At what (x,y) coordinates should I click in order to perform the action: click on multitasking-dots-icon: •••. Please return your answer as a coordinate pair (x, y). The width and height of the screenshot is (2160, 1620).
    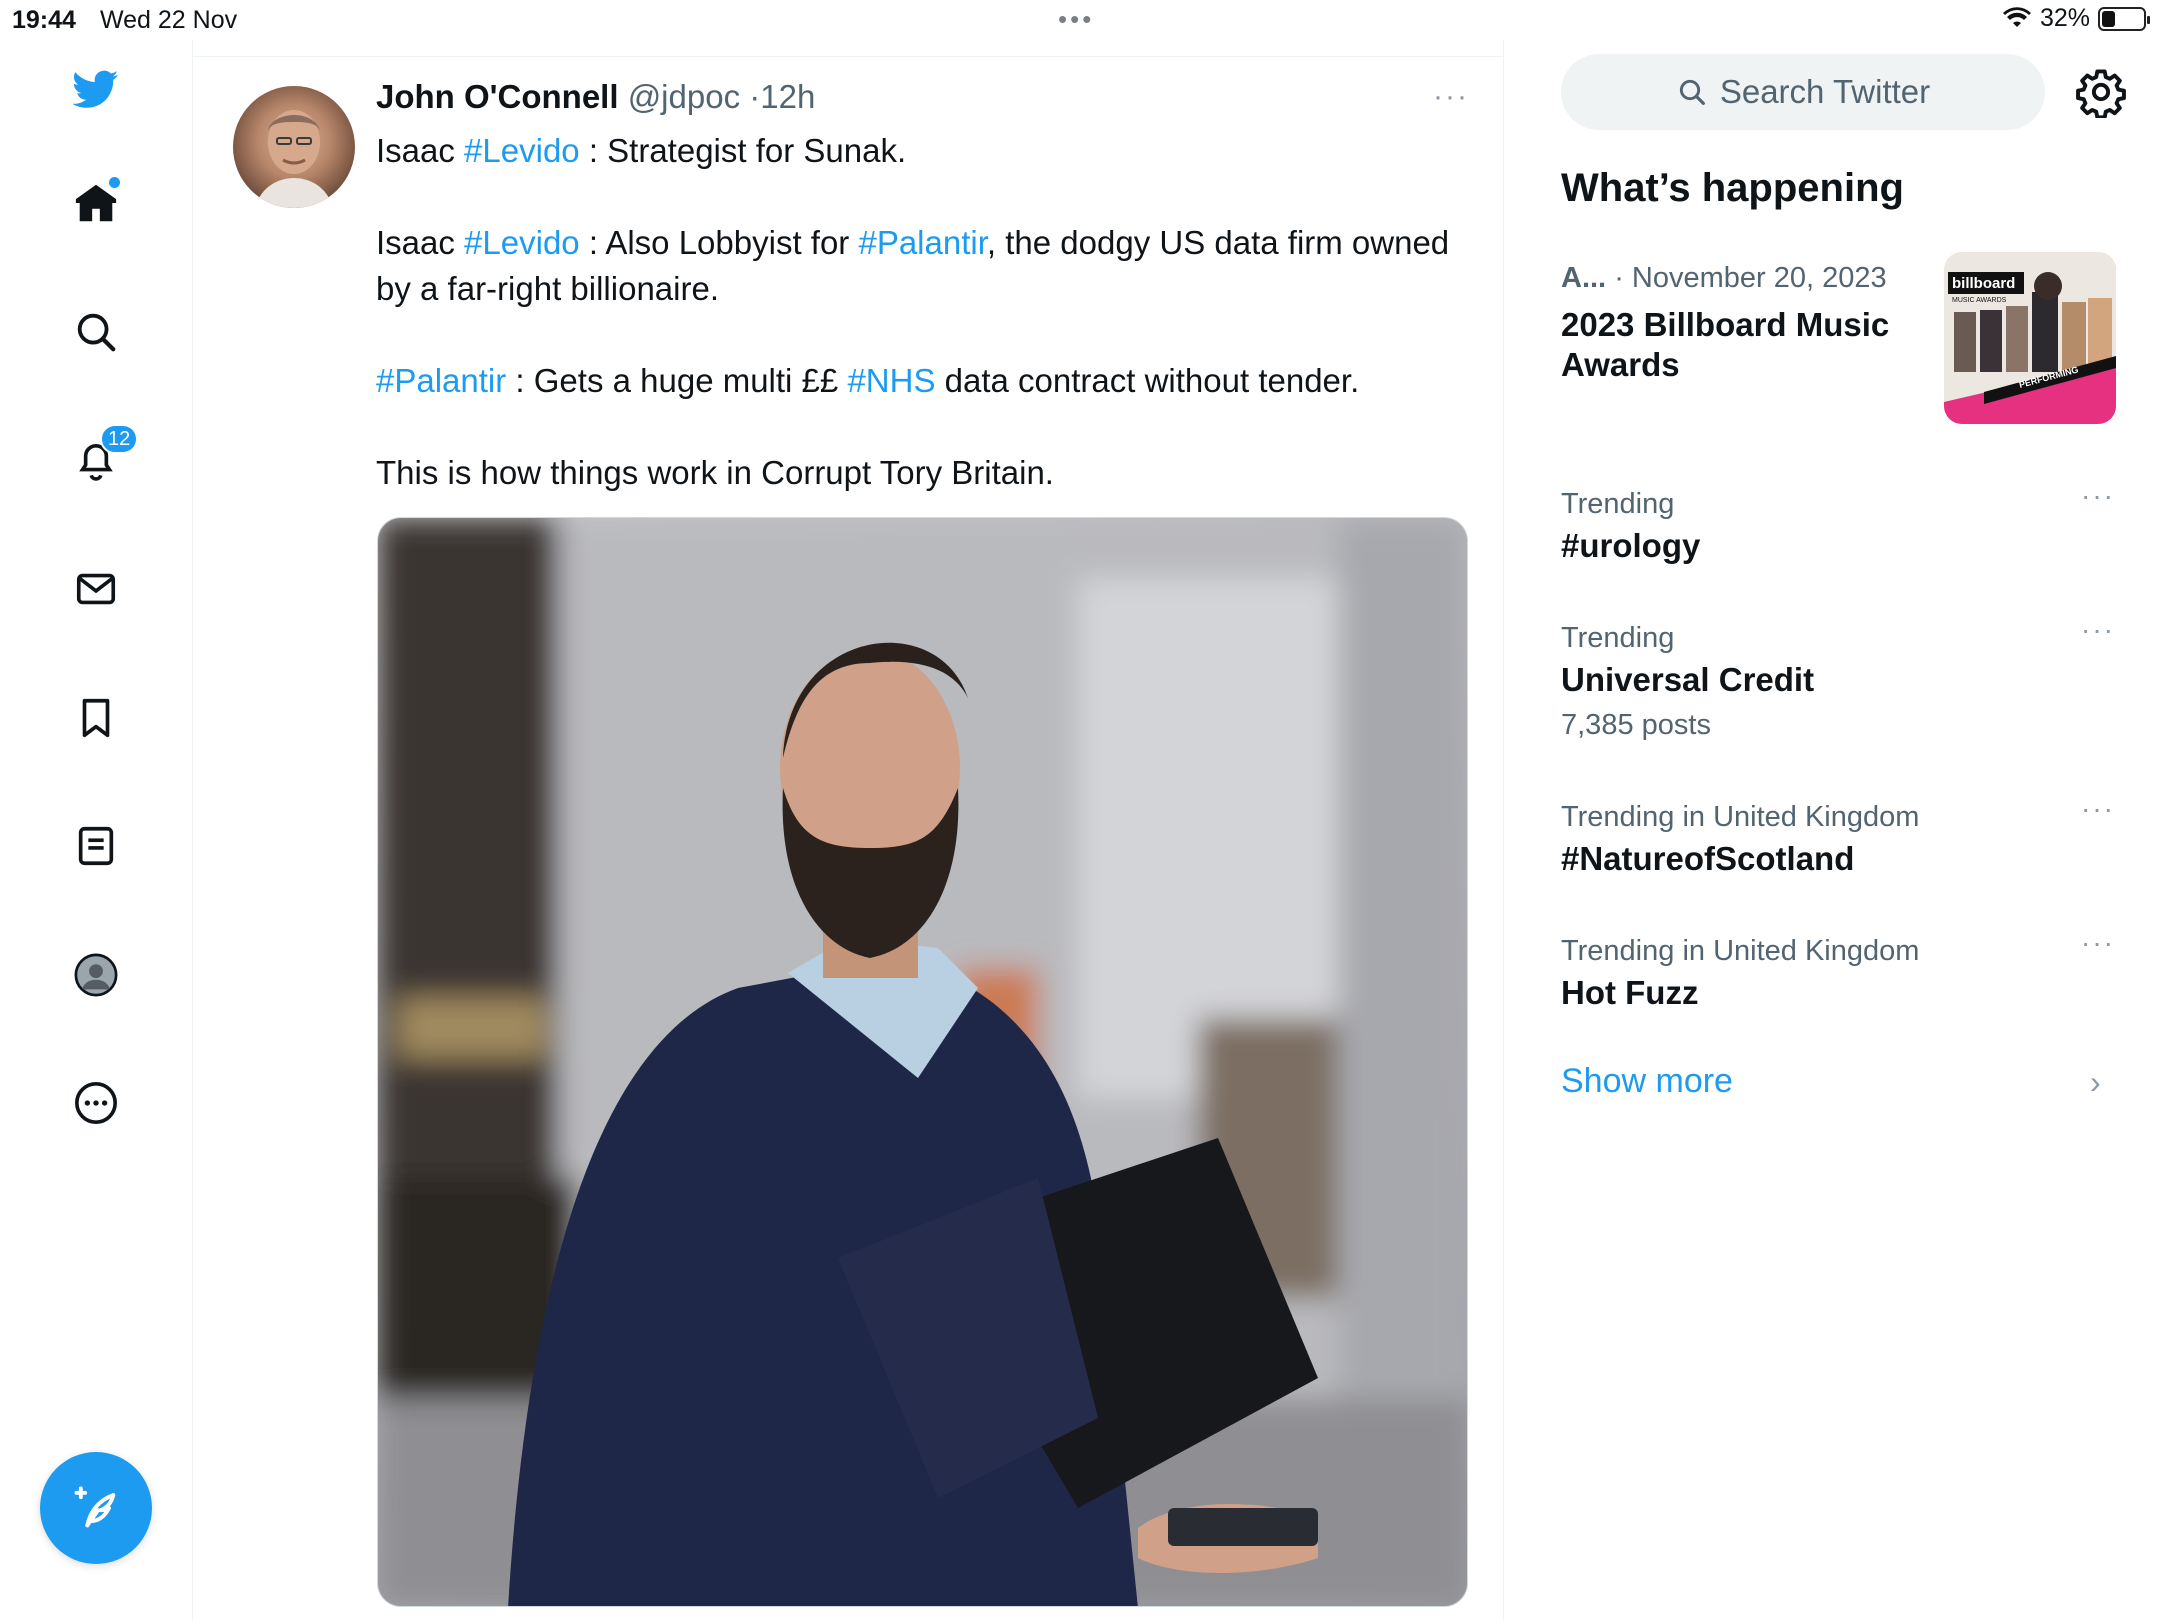
    Looking at the image, I should click on (1076, 19).